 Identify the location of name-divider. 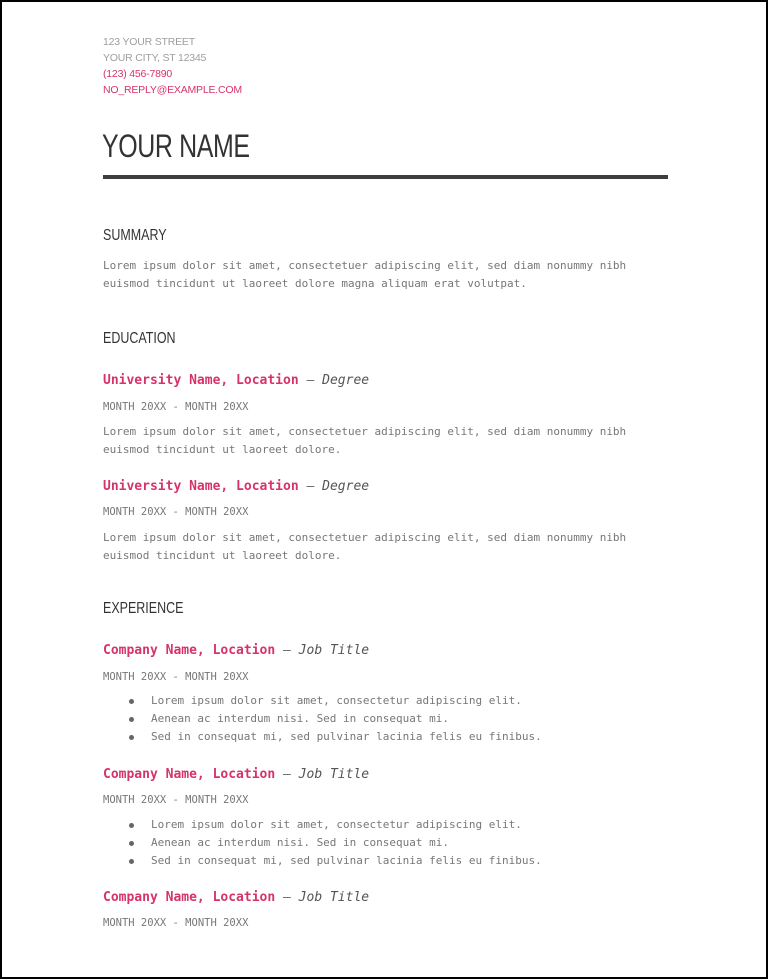
(385, 177).